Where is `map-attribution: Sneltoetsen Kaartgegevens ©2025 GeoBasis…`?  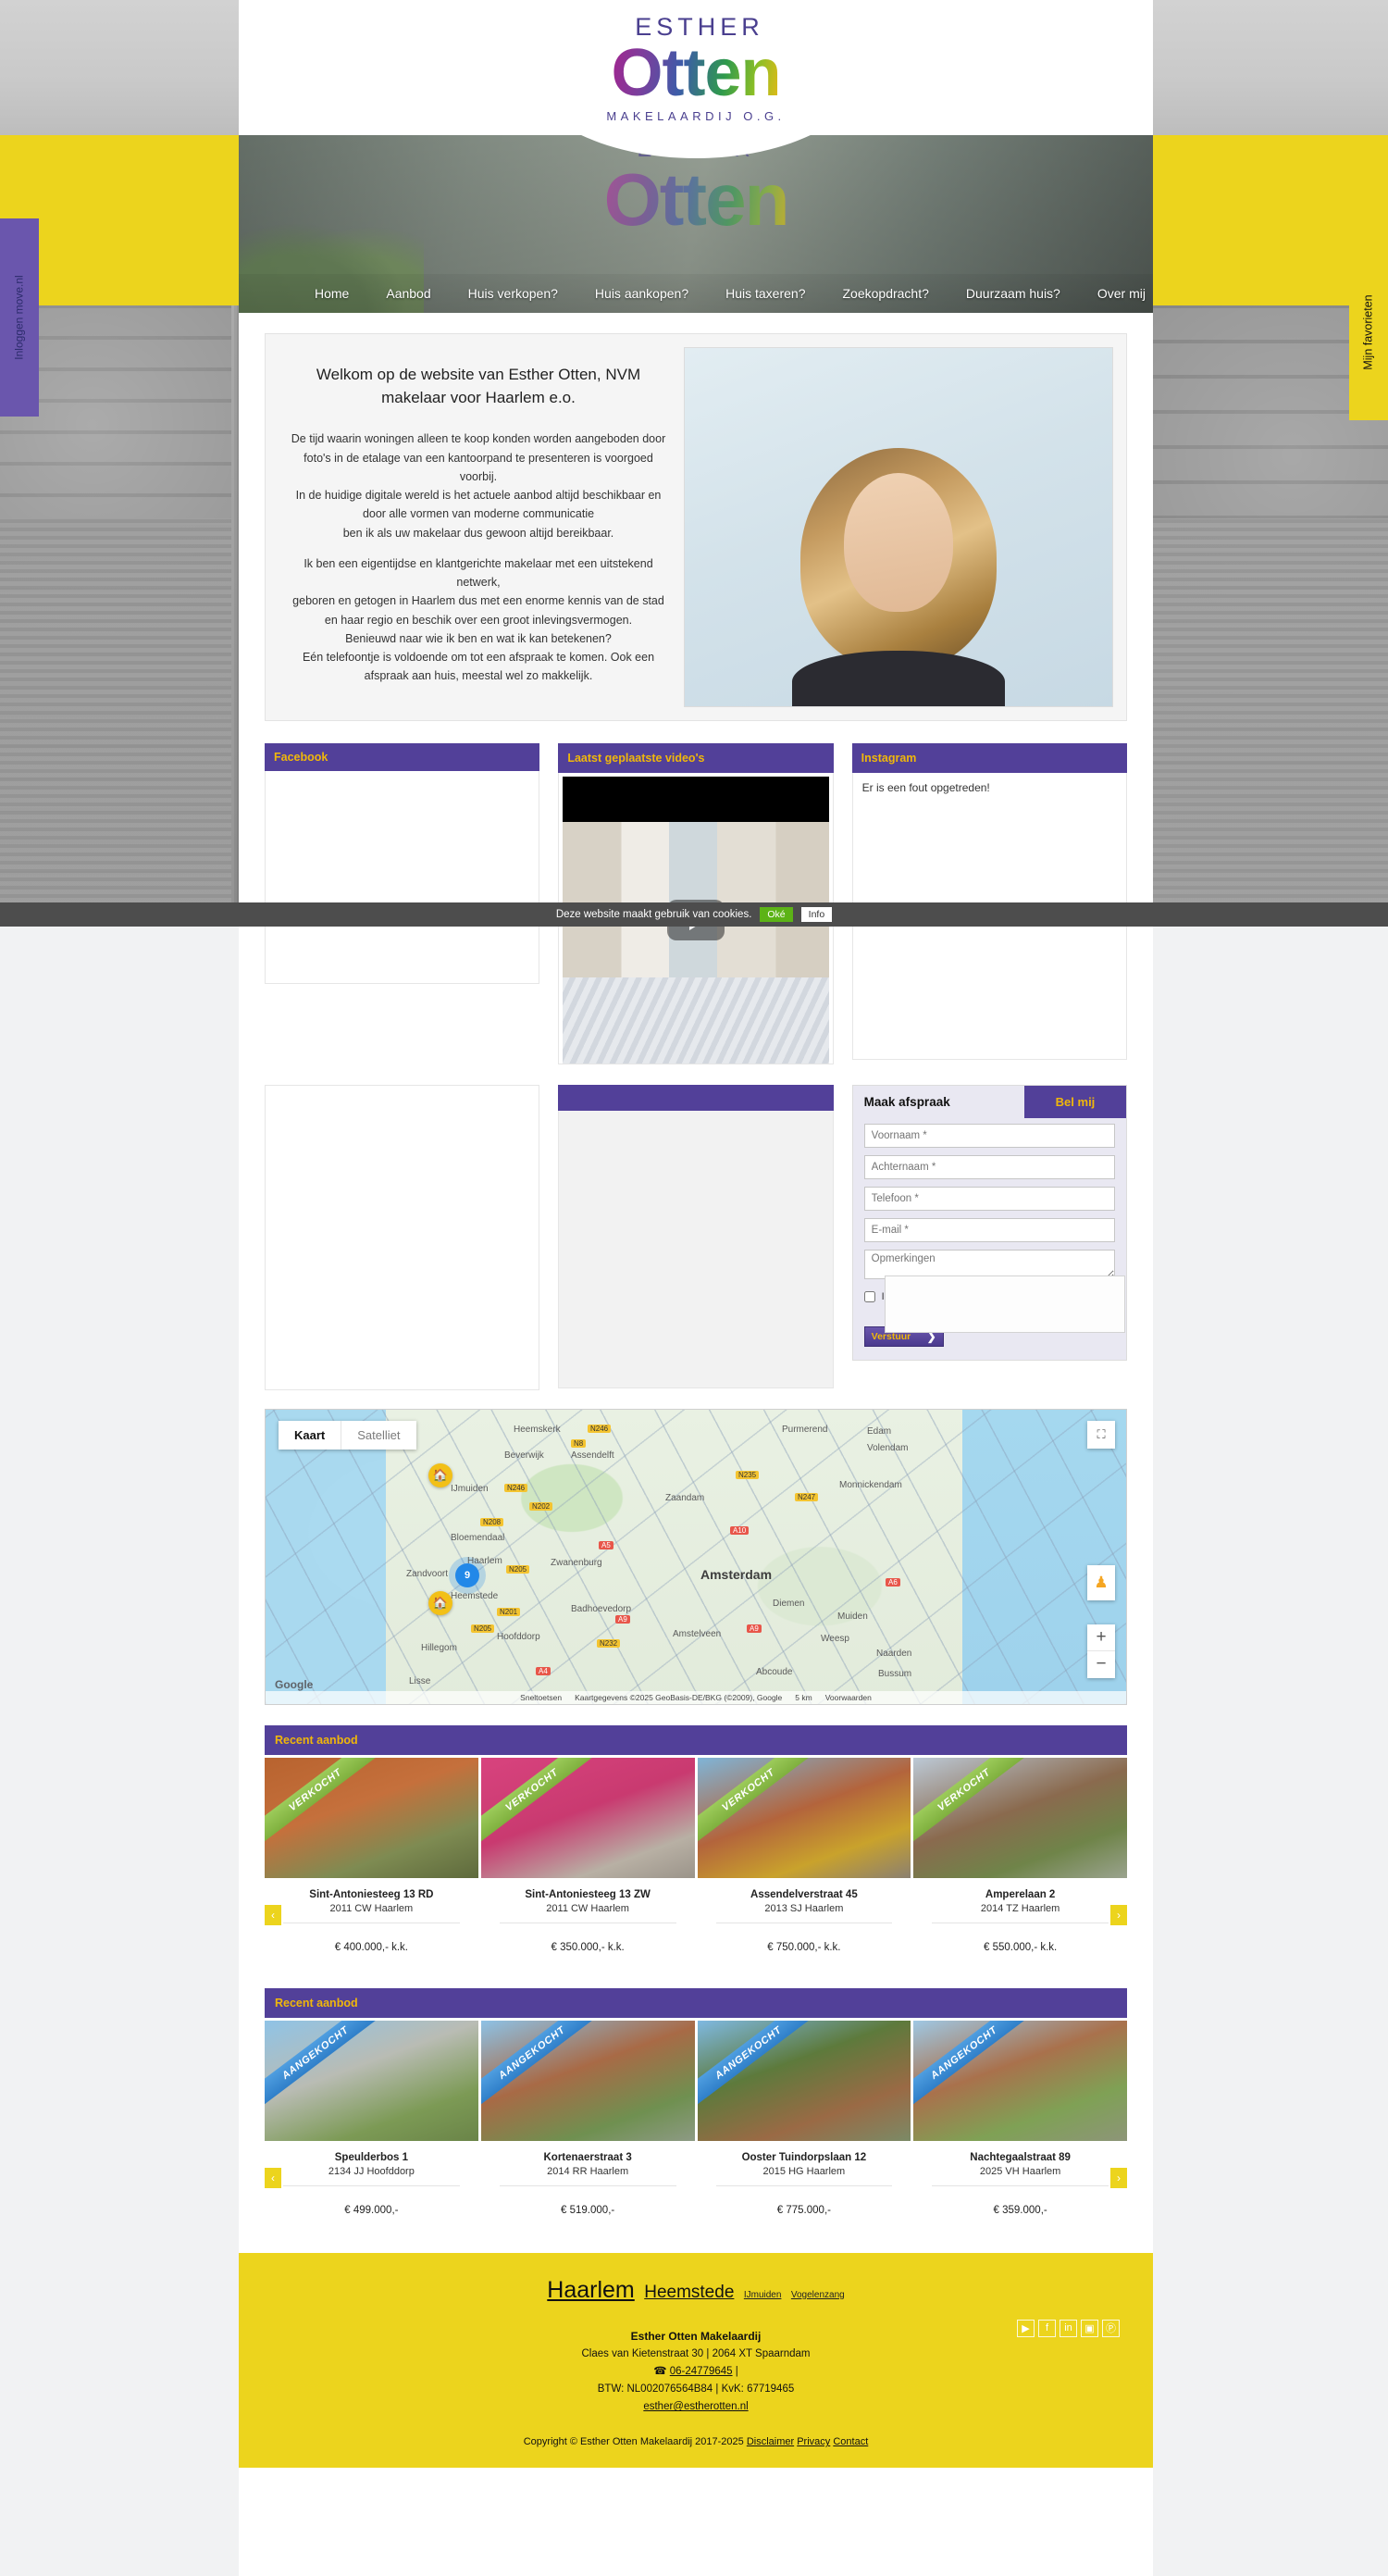
map-attribution: Sneltoetsen Kaartgegevens ©2025 GeoBasis… is located at coordinates (696, 1697).